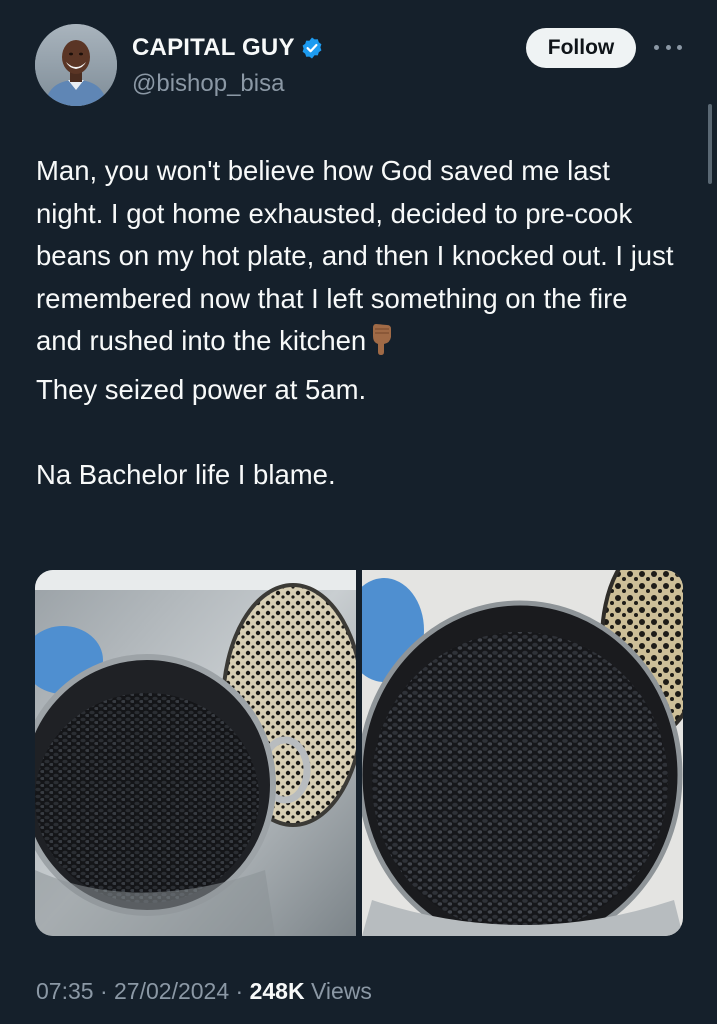 Image resolution: width=717 pixels, height=1024 pixels. I want to click on tweet-meta: 07:35 · 27/02/2024 · 248K Views, so click(204, 991).